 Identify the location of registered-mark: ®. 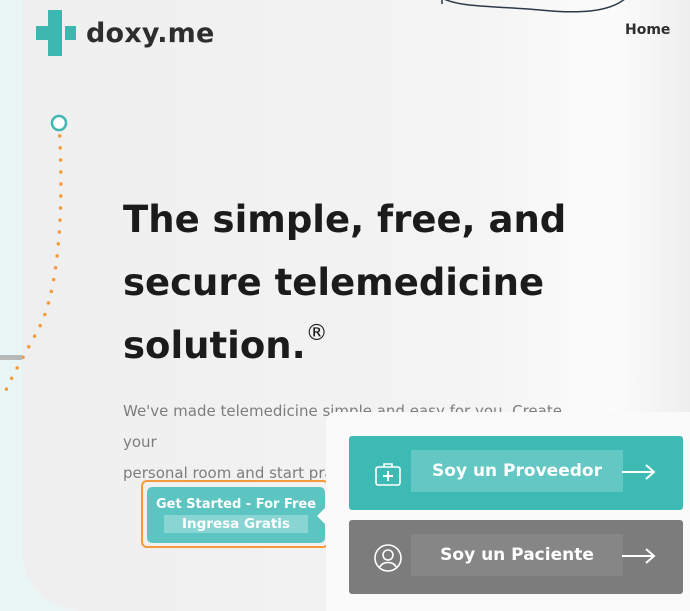
(316, 333).